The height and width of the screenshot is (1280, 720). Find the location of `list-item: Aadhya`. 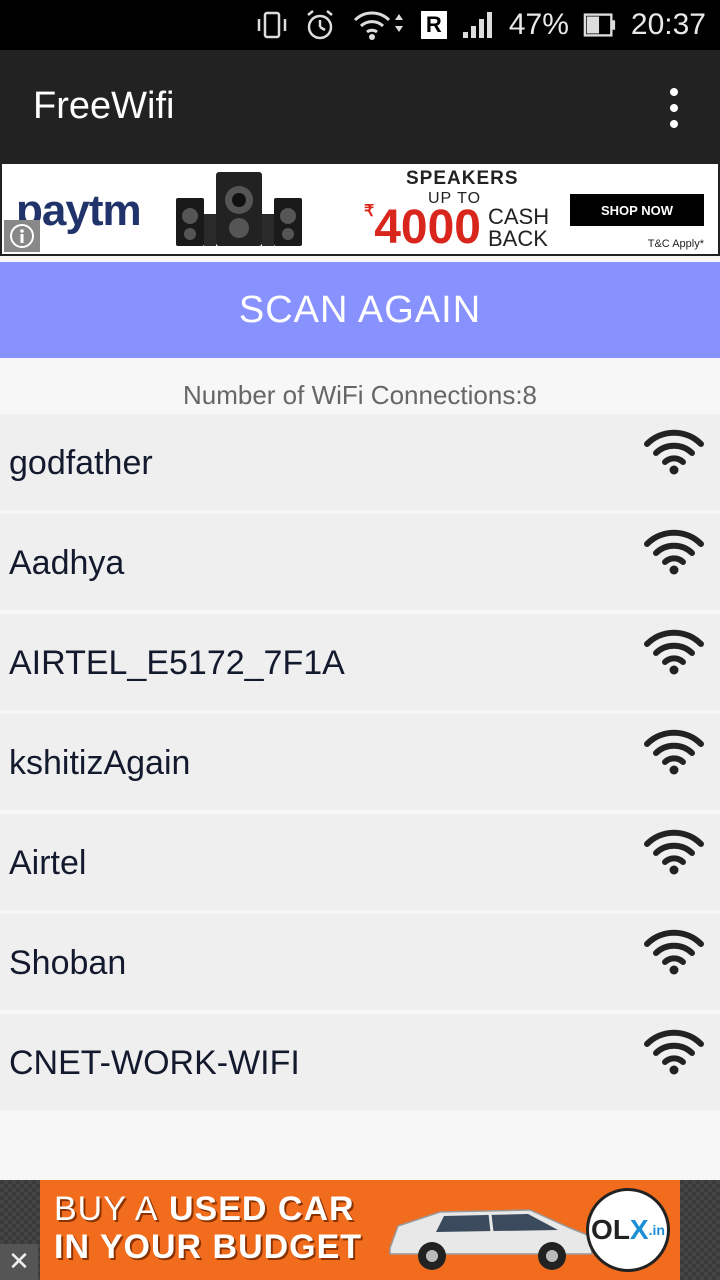

list-item: Aadhya is located at coordinates (360, 562).